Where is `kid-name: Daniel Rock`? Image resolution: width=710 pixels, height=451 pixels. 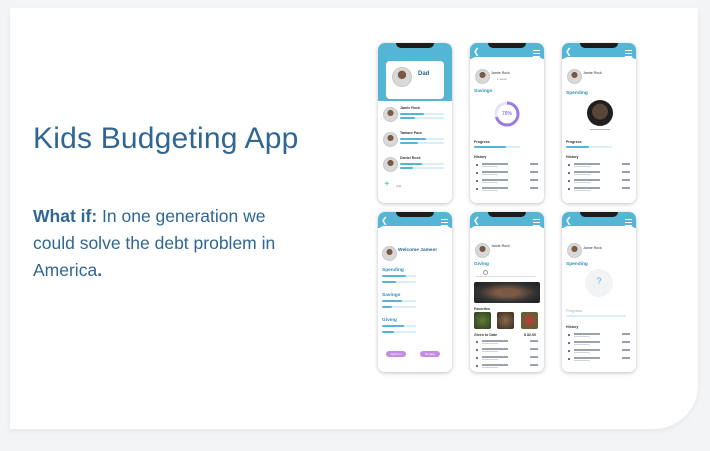
kid-name: Daniel Rock is located at coordinates (410, 158).